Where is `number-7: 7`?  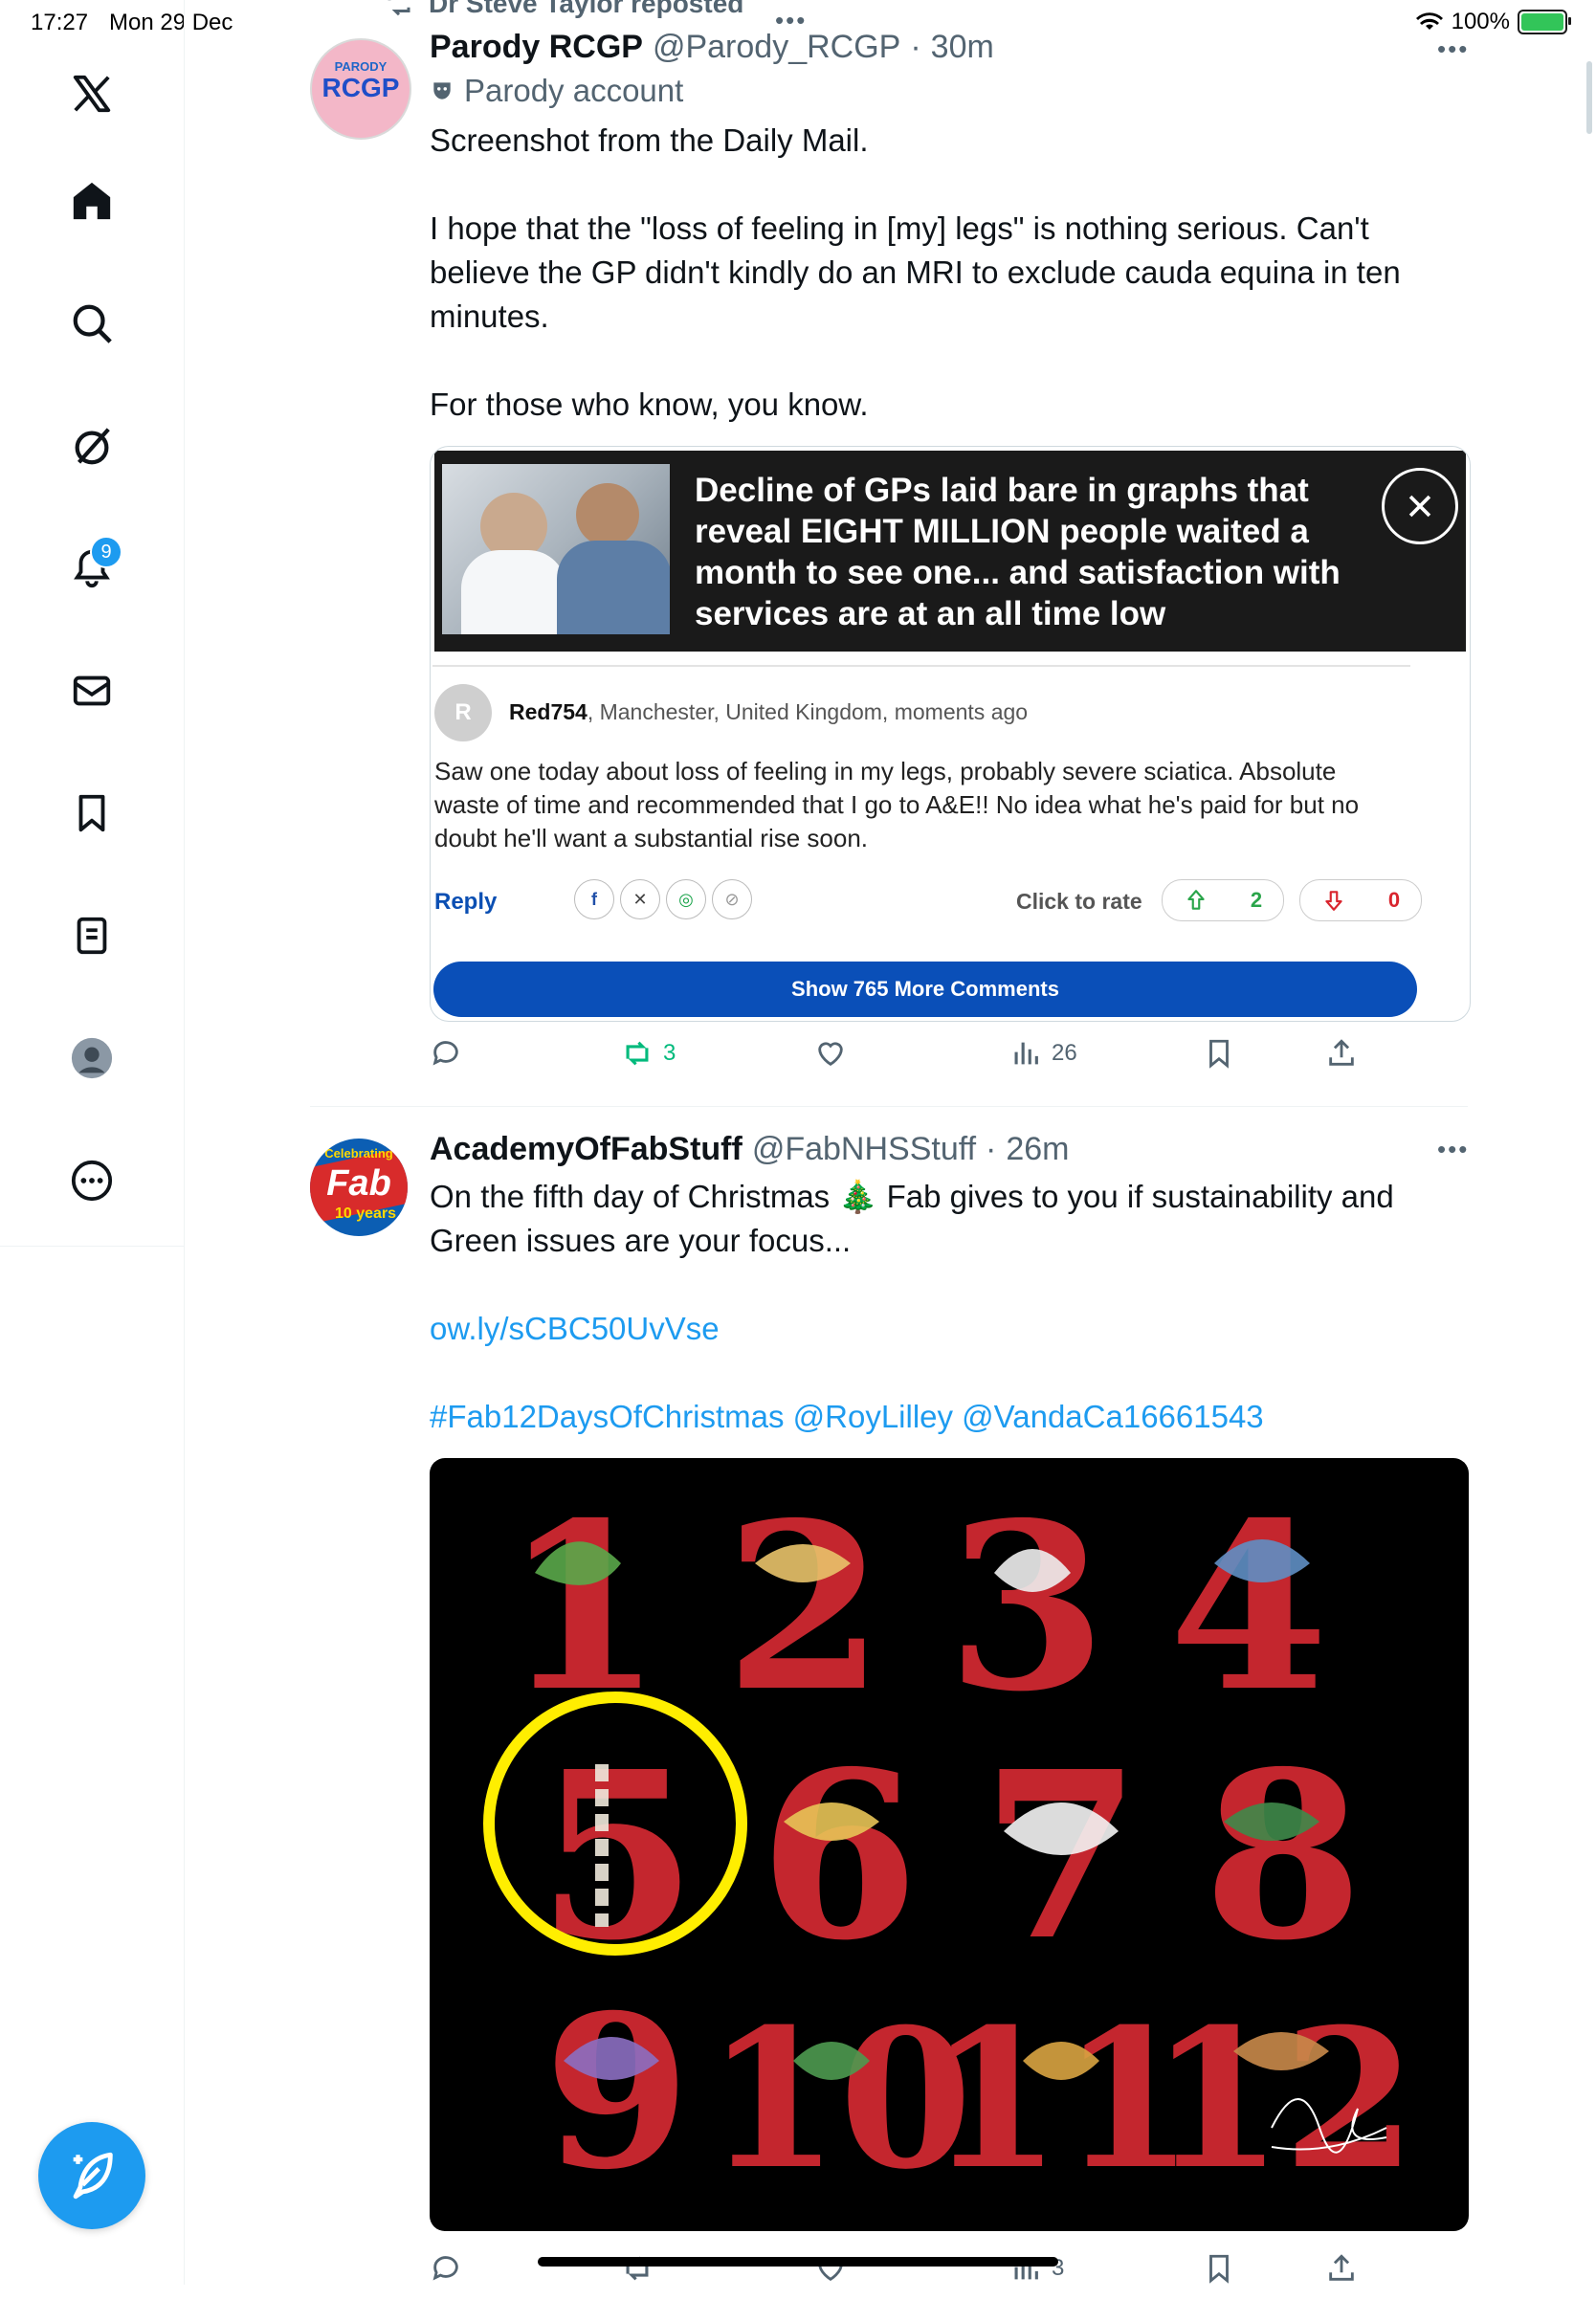
number-7: 7 is located at coordinates (1062, 1856).